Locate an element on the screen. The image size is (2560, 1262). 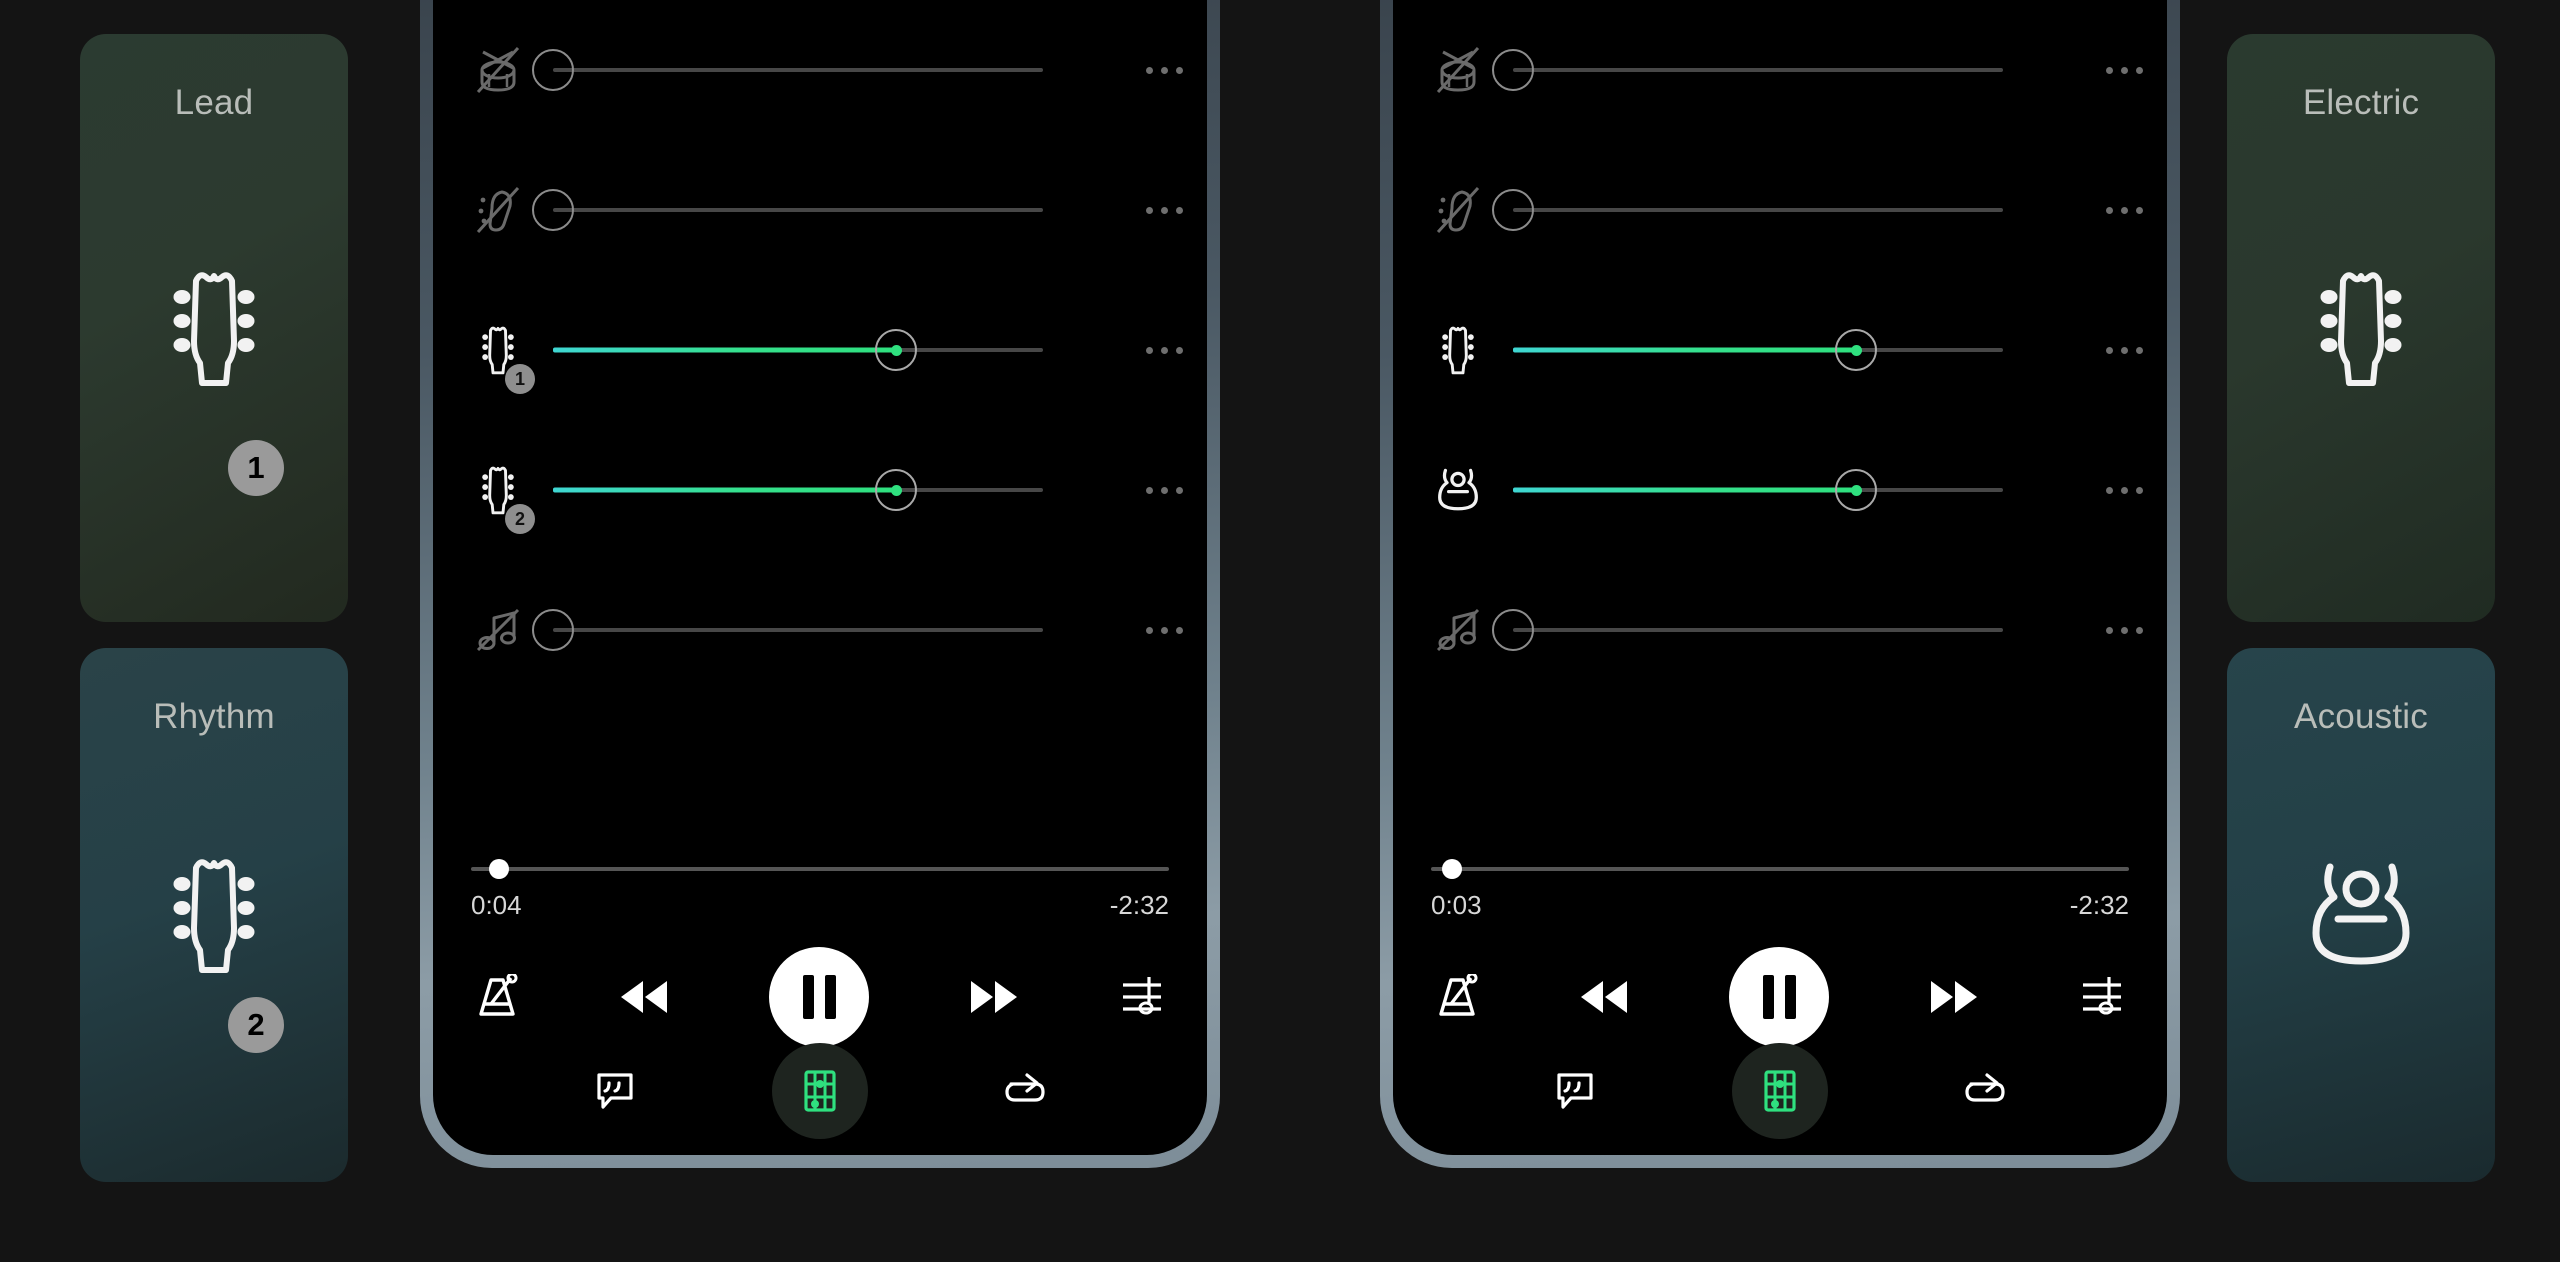
guitar-headstock-icon: 2 is located at coordinates (498, 490).